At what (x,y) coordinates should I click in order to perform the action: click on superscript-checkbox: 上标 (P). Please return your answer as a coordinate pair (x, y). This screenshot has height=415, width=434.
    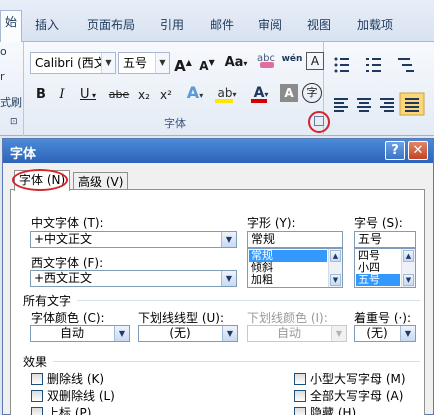
    Looking at the image, I should click on (61, 410).